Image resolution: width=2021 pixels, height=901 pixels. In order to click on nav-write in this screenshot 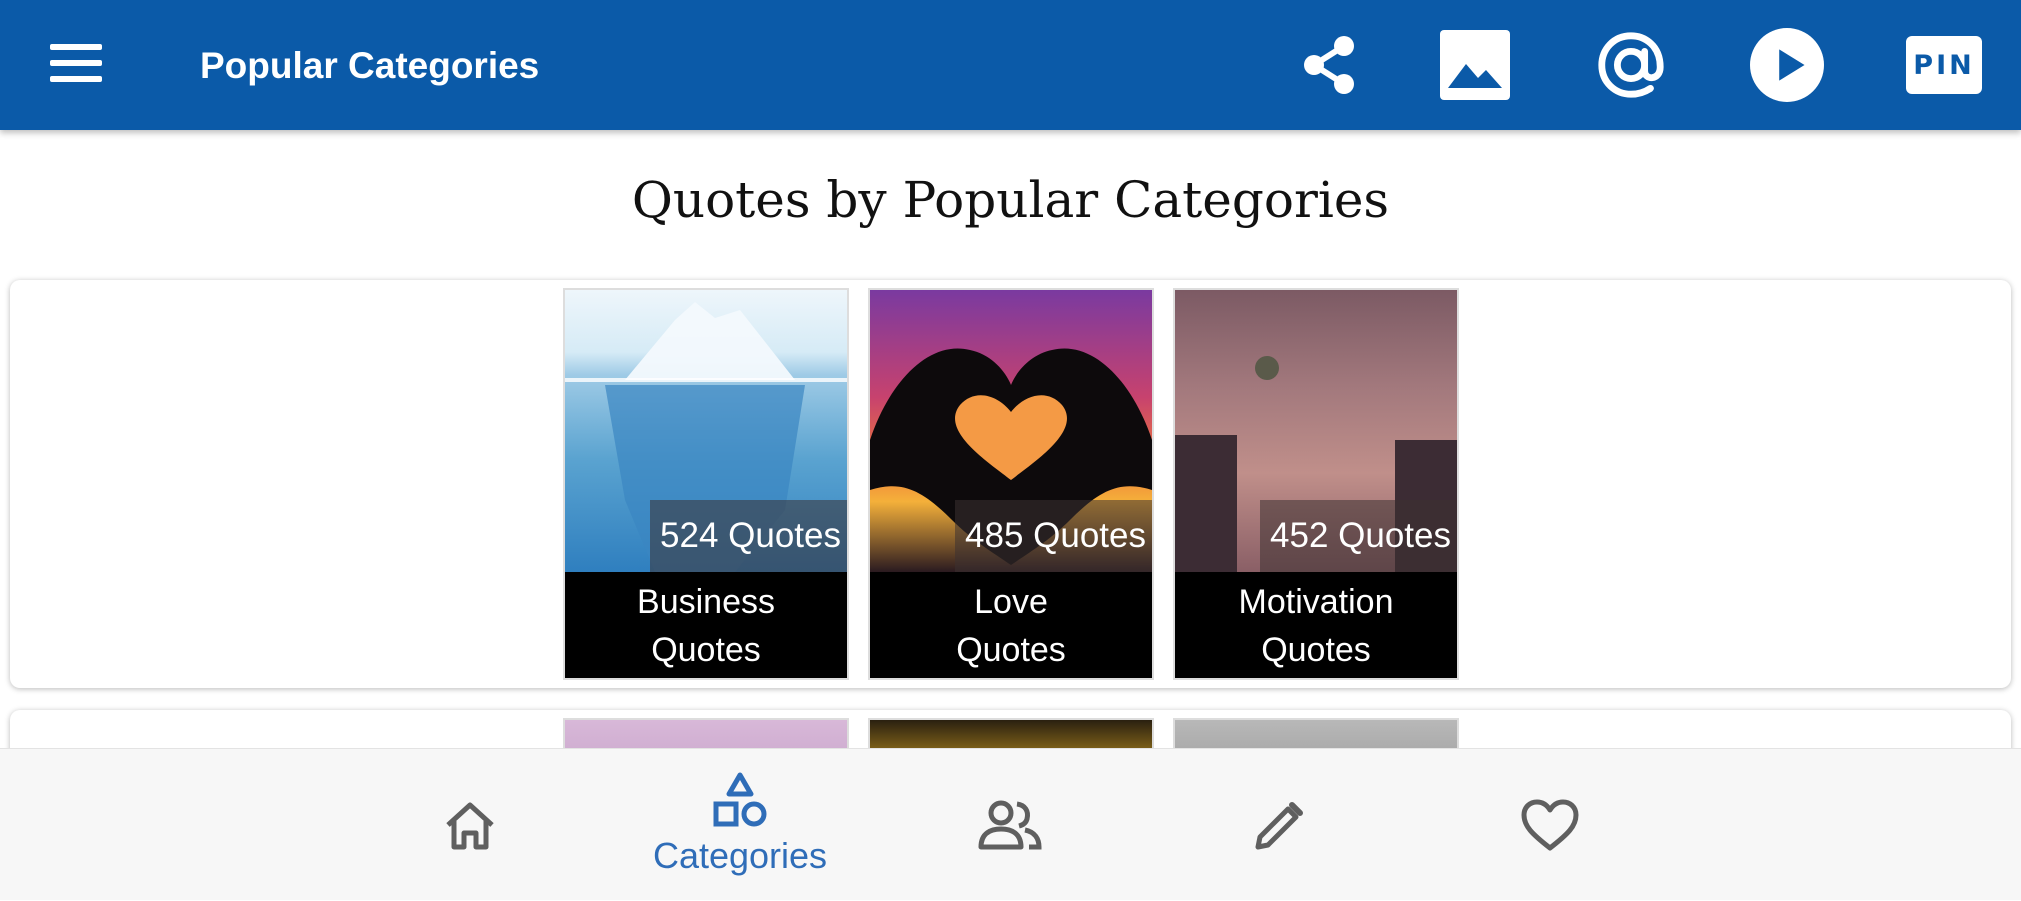, I will do `click(1280, 825)`.